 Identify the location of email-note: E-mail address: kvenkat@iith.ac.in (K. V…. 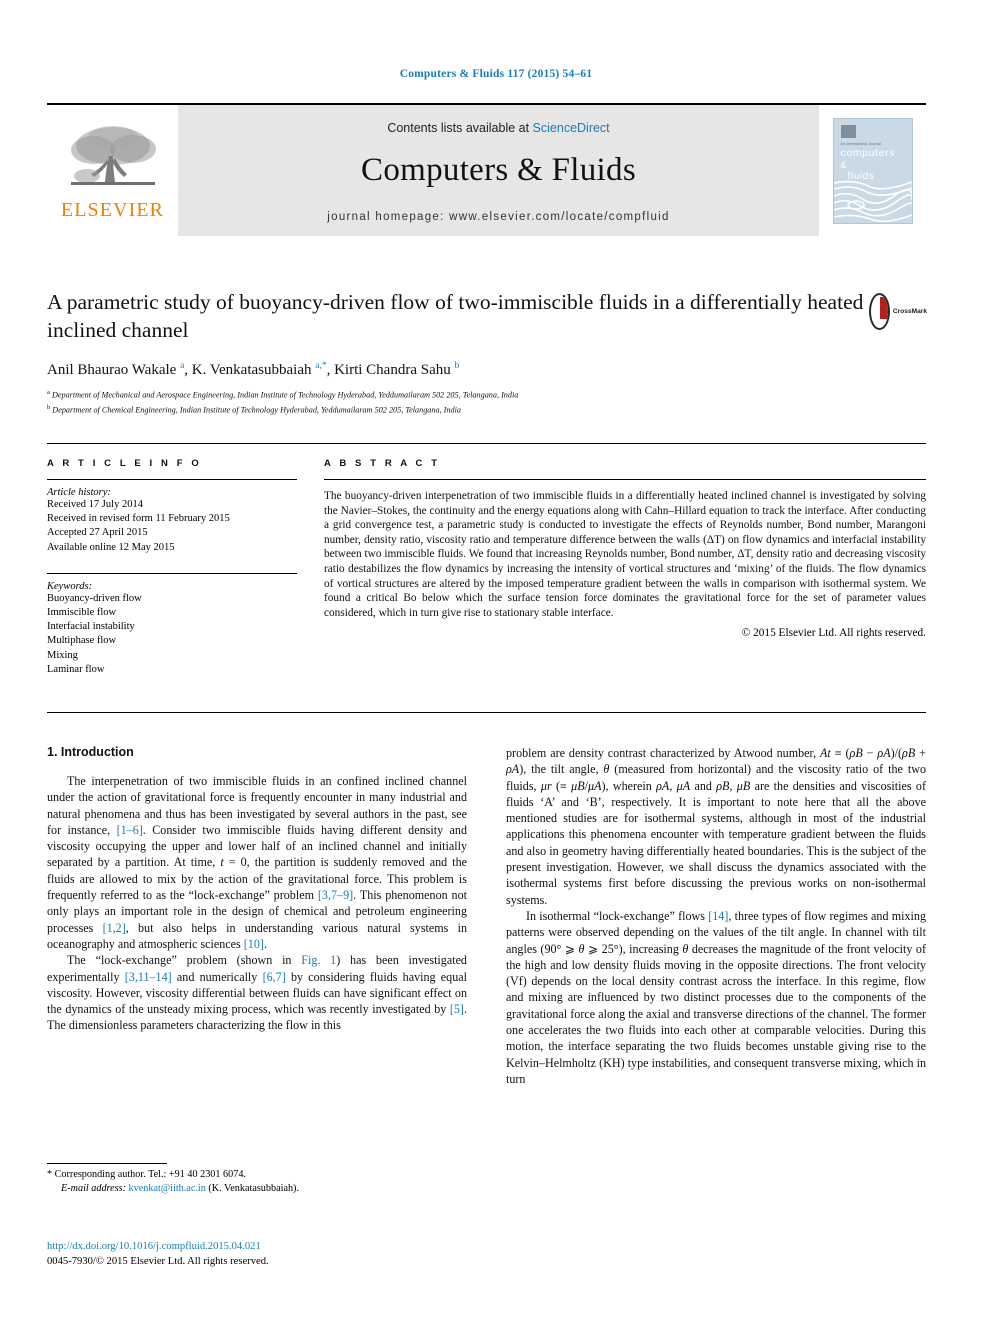
(264, 1189).